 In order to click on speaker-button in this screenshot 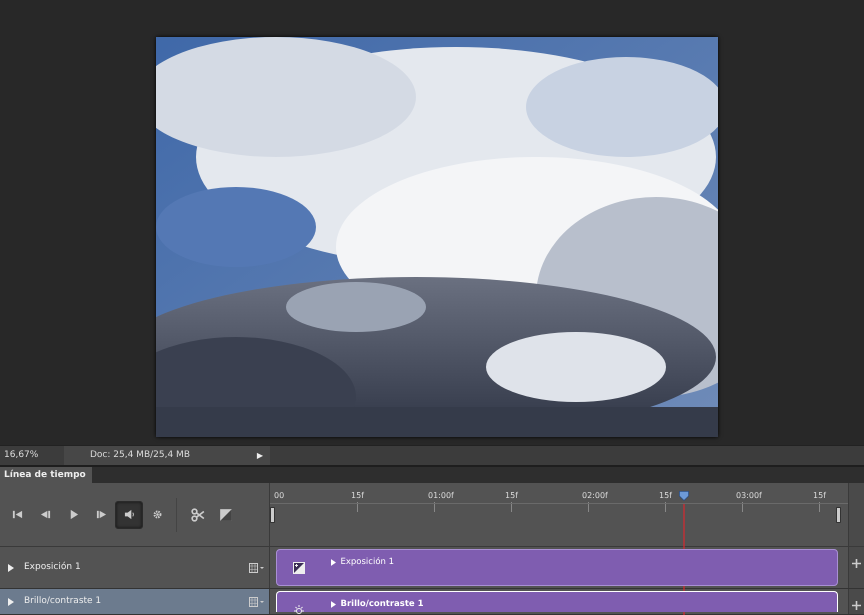, I will do `click(129, 515)`.